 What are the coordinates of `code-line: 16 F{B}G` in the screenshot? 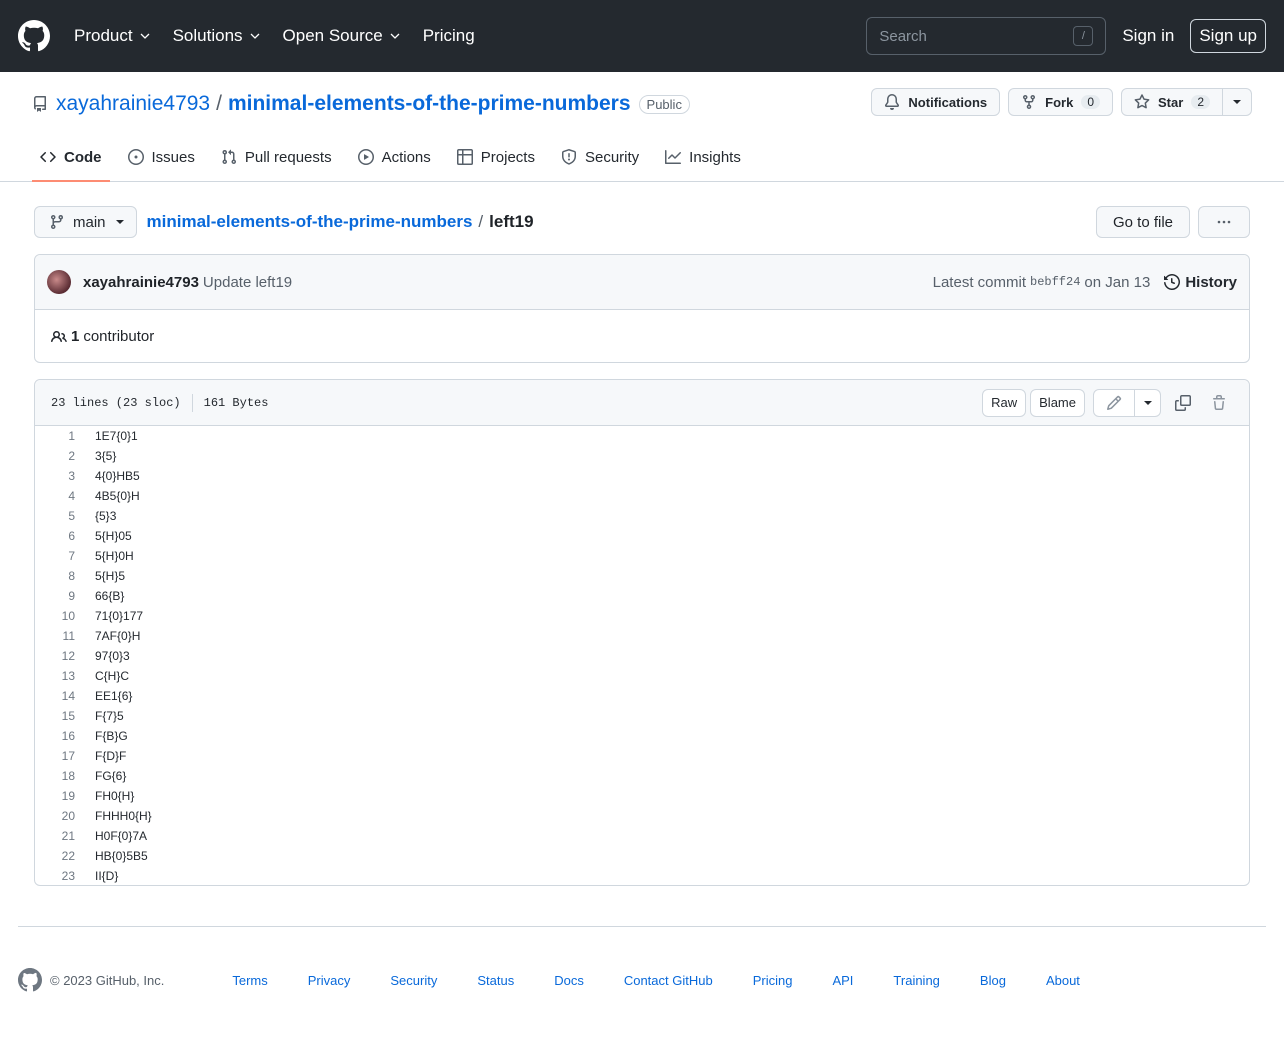 It's located at (642, 736).